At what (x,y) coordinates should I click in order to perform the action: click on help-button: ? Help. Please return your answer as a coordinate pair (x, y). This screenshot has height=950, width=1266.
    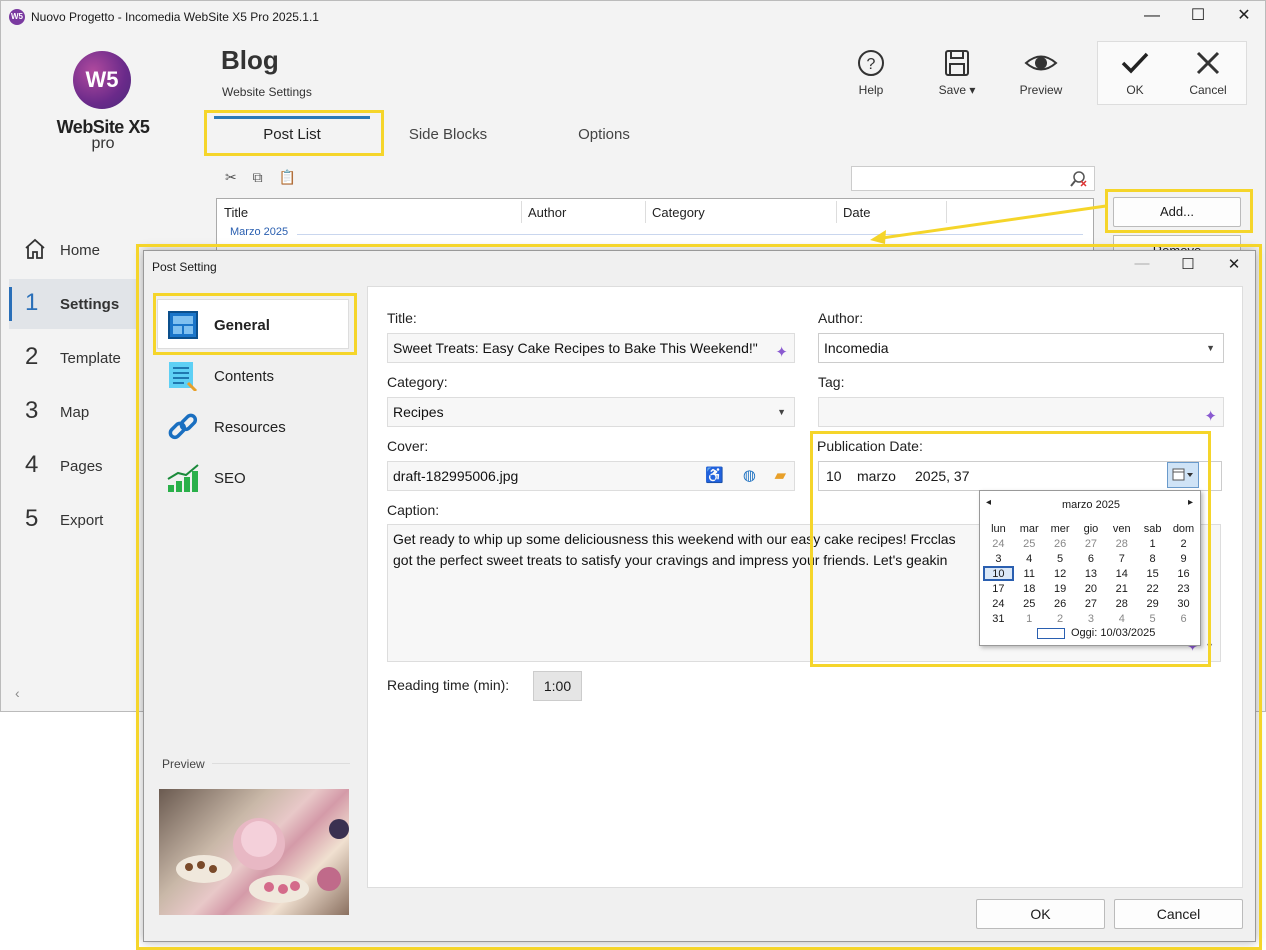
    Looking at the image, I should click on (871, 73).